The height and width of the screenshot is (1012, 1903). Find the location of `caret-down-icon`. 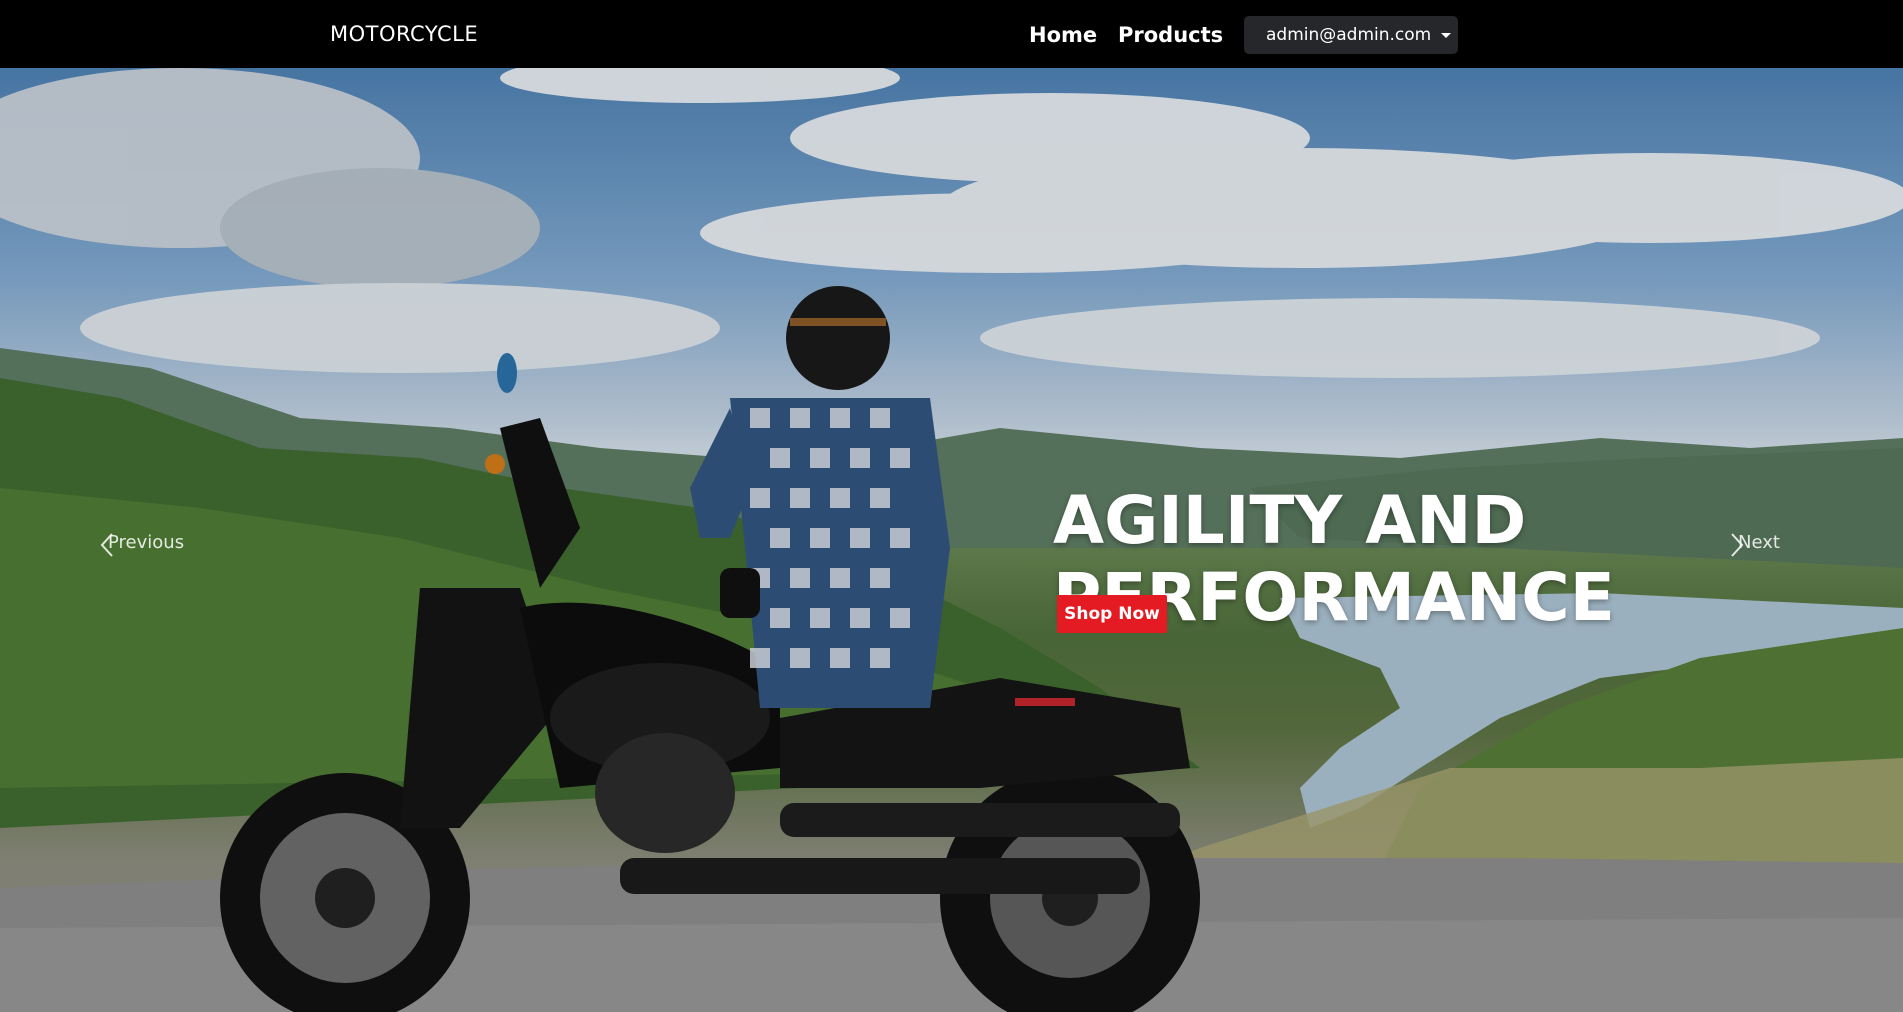

caret-down-icon is located at coordinates (1446, 35).